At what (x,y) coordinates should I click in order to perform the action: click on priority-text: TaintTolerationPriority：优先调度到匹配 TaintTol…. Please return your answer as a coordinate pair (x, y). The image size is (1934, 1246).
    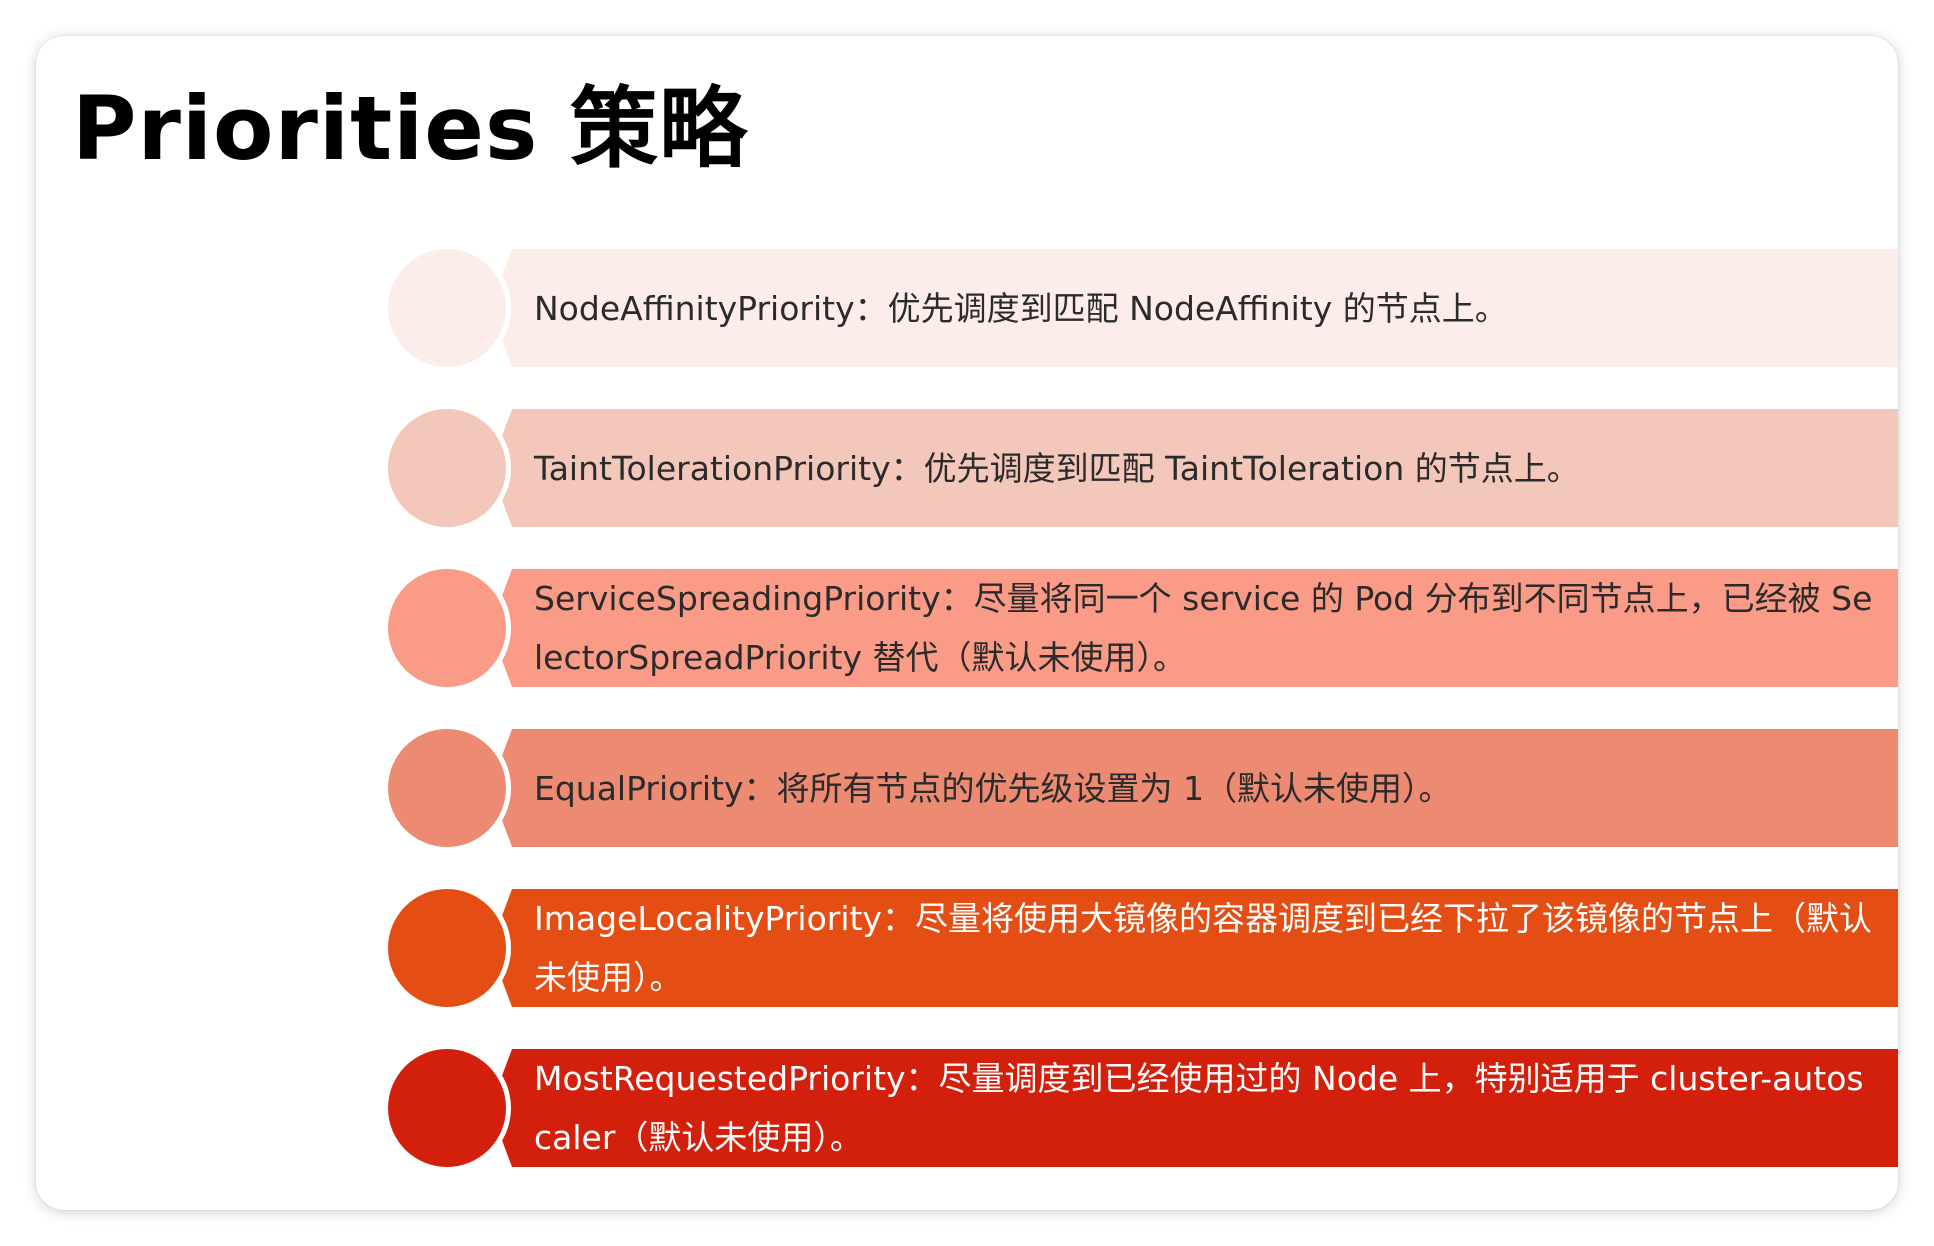
    Looking at the image, I should click on (1057, 468).